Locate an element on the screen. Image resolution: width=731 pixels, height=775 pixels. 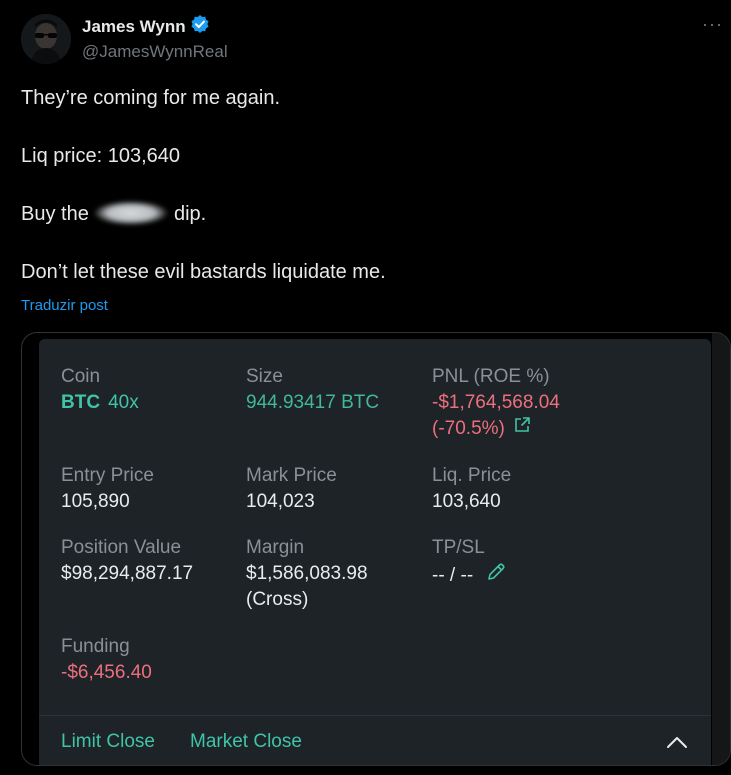
post-line: They’re coming for me again. is located at coordinates (151, 98).